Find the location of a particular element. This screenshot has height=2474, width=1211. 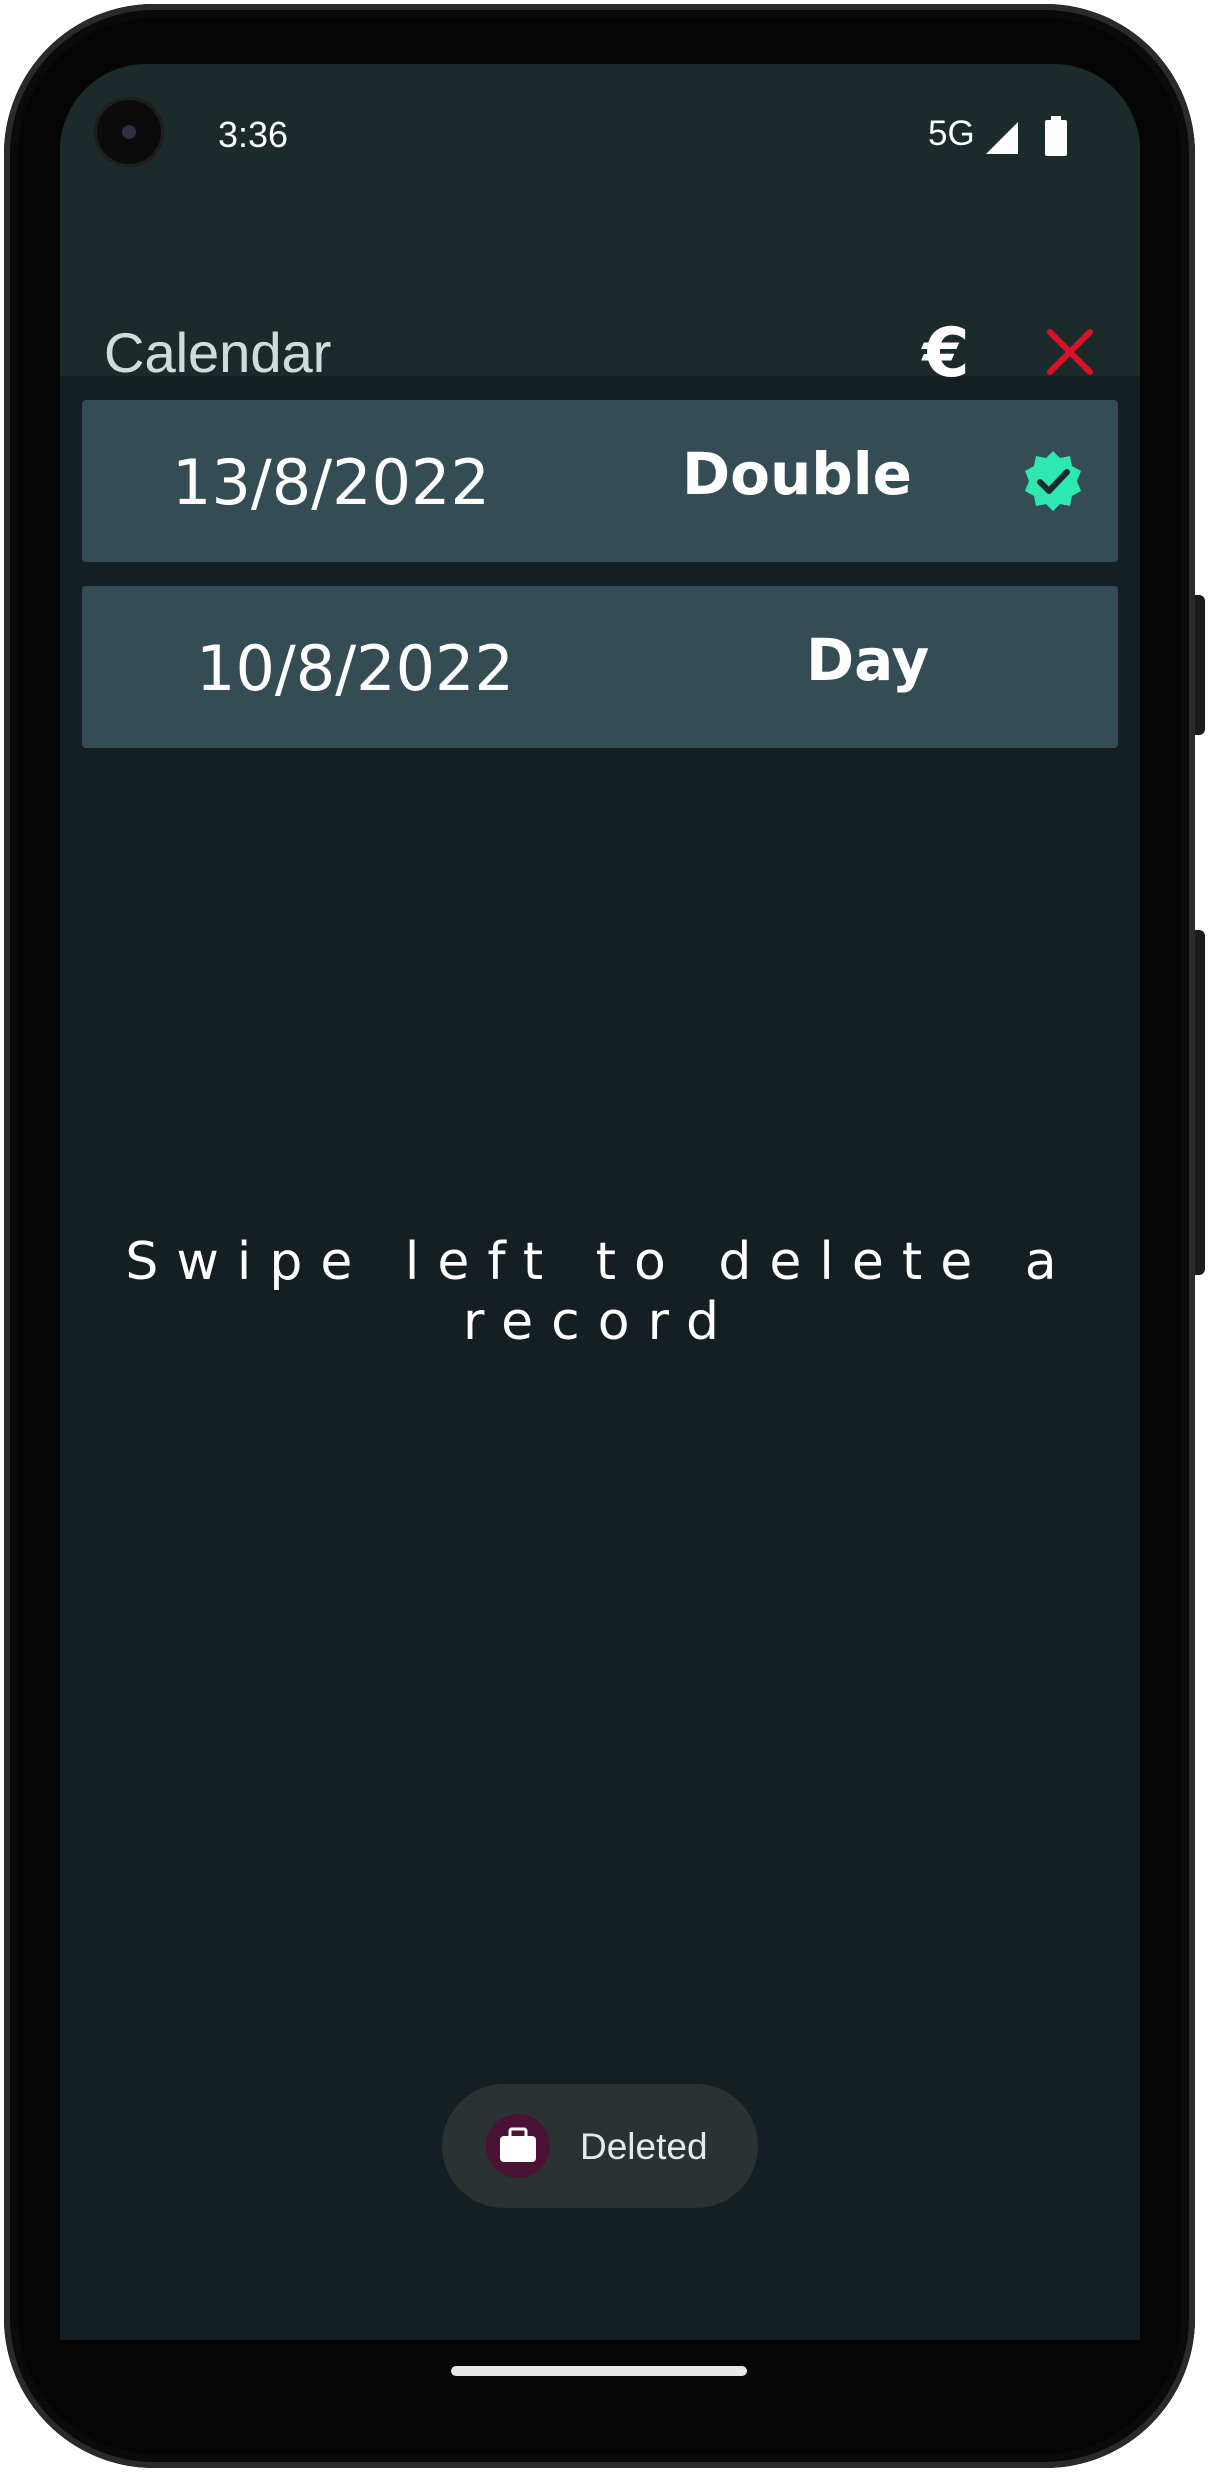

close-icon is located at coordinates (1070, 352).